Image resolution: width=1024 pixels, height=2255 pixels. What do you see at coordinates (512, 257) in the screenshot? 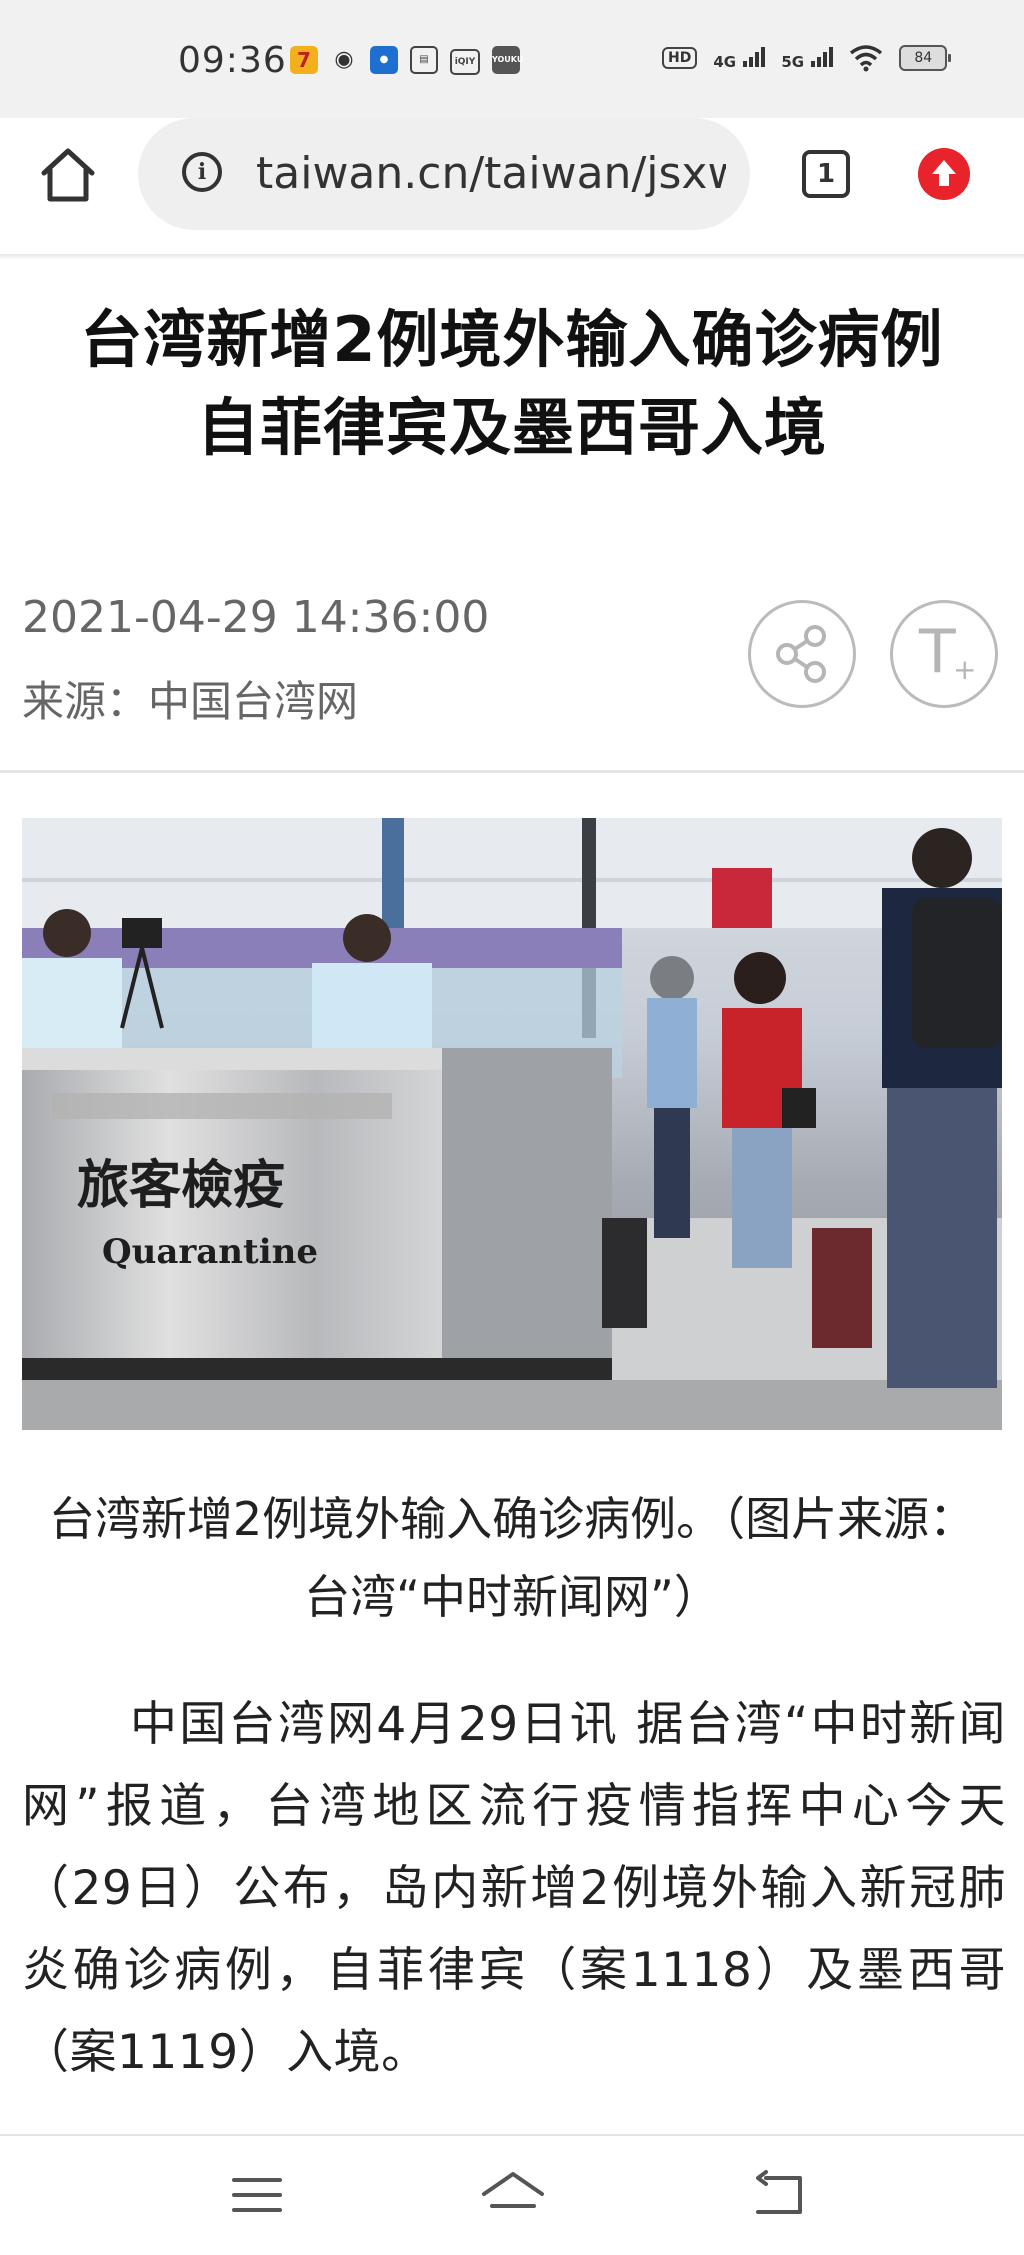
I see `header-shadow` at bounding box center [512, 257].